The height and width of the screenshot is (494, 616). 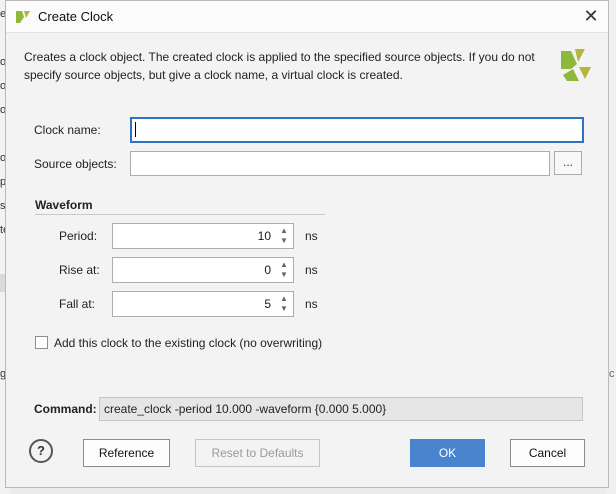 I want to click on clock-name-label: Clock name:, so click(x=67, y=130).